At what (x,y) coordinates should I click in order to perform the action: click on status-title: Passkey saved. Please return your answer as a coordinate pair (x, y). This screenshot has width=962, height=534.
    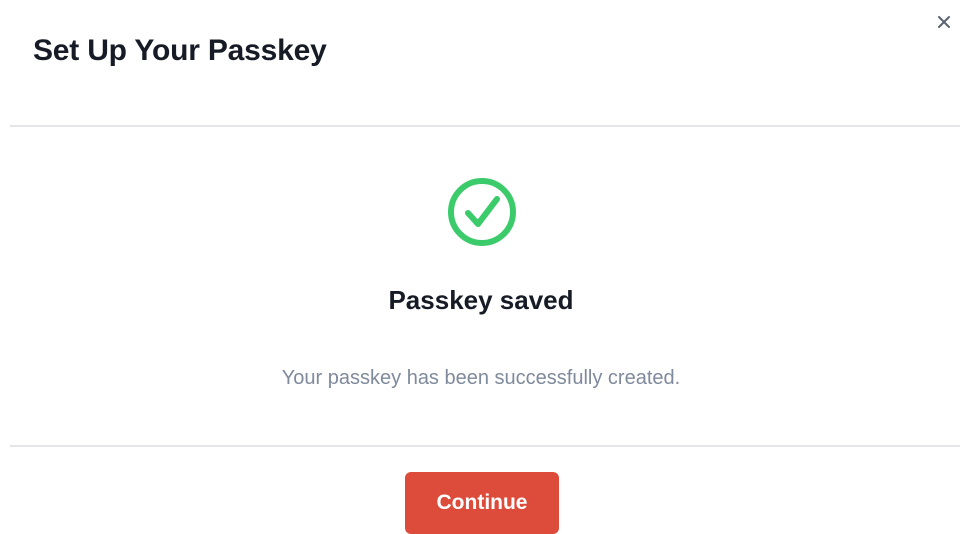
    Looking at the image, I should click on (481, 300).